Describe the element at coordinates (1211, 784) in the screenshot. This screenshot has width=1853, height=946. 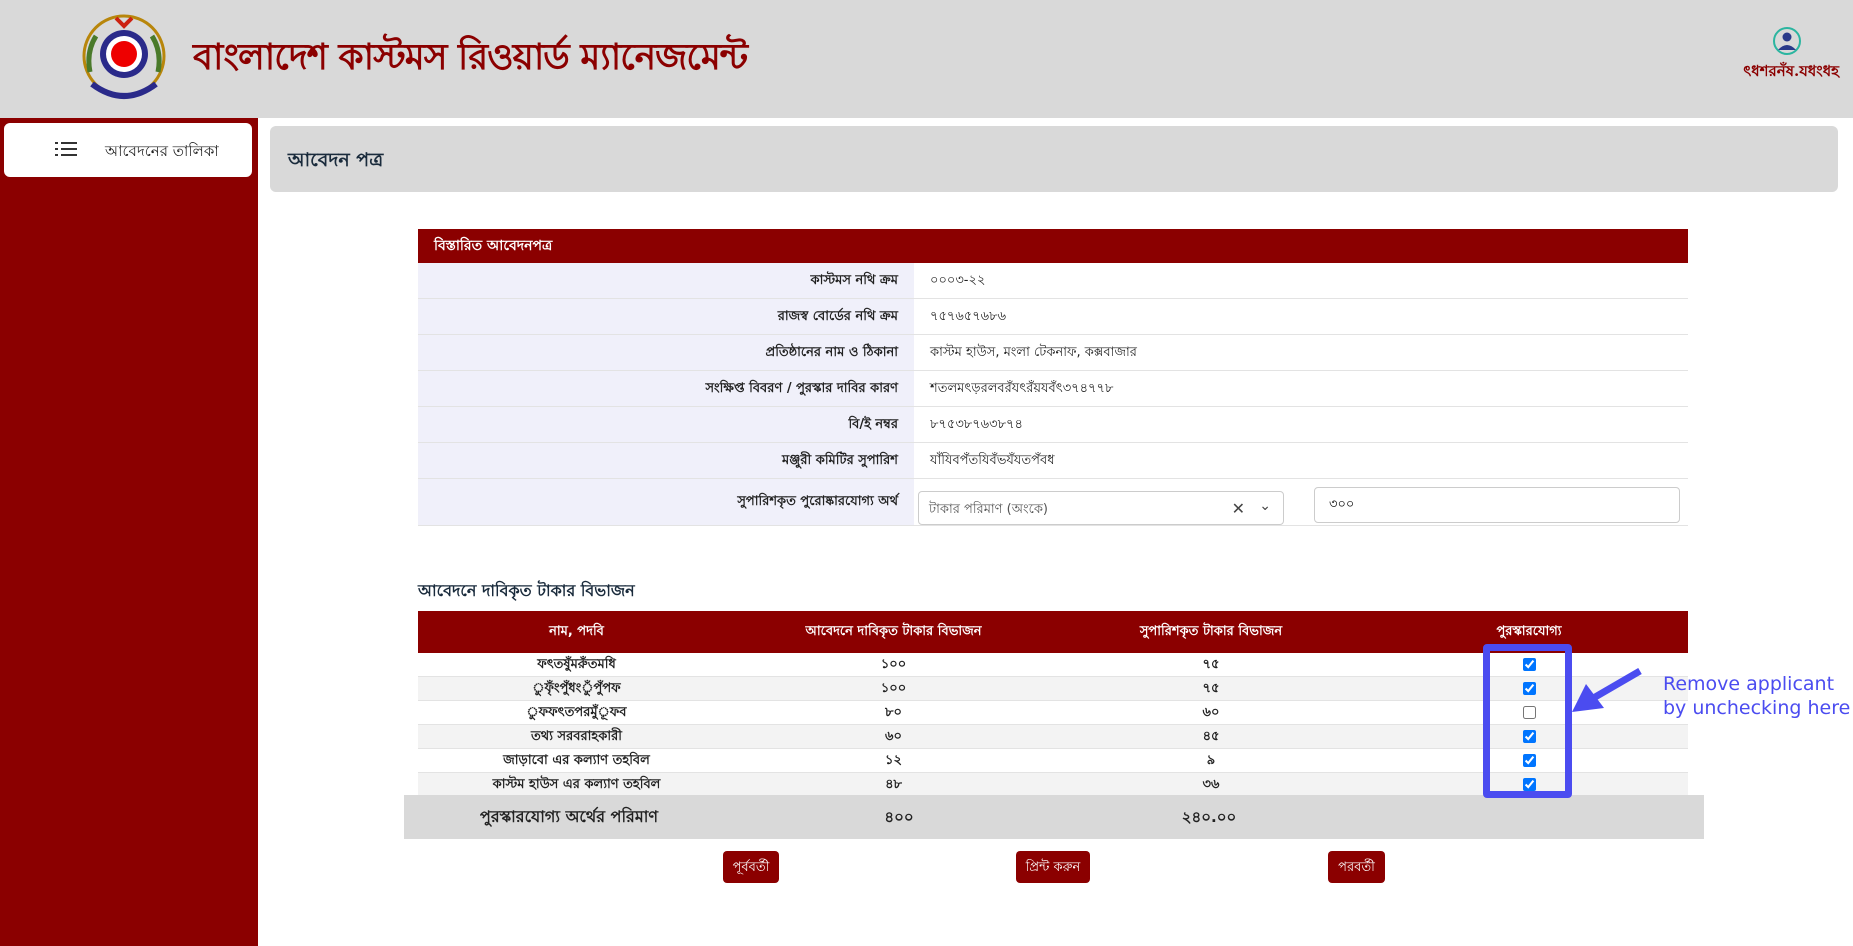
I see `row-recommended: ৩৬` at that location.